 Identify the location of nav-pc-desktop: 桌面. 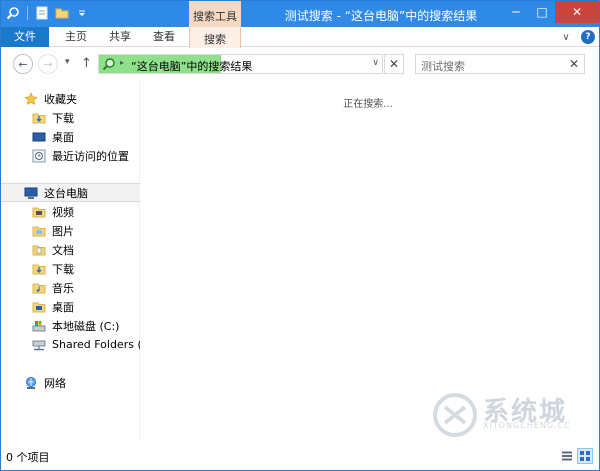
(70, 306).